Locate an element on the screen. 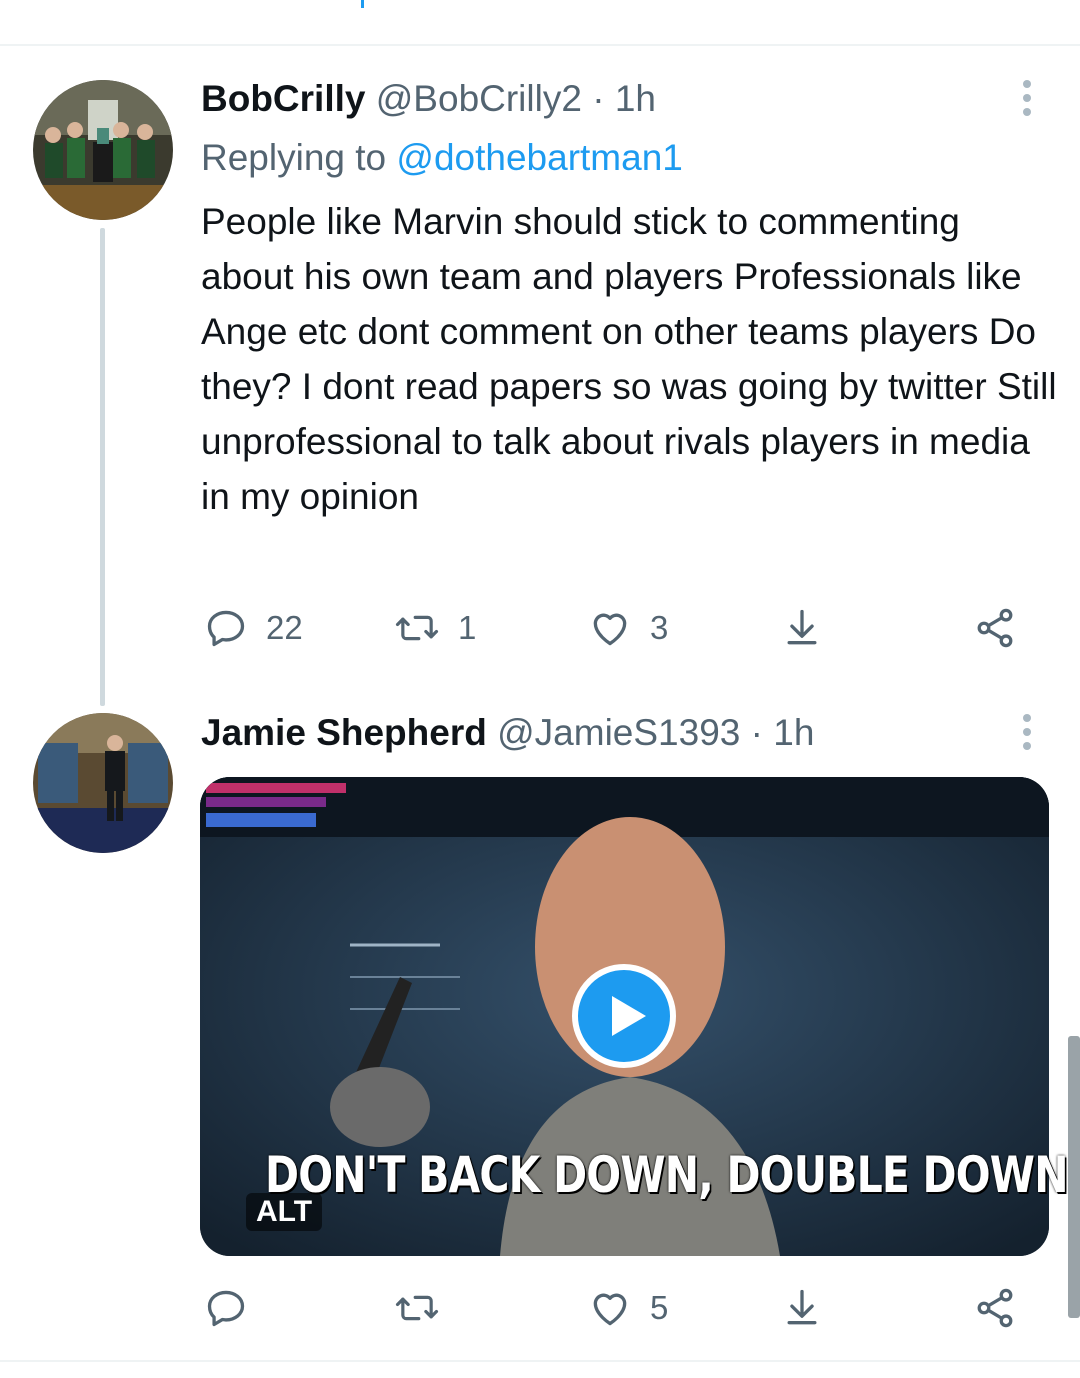  tweet-actions: 5 is located at coordinates (540, 1308).